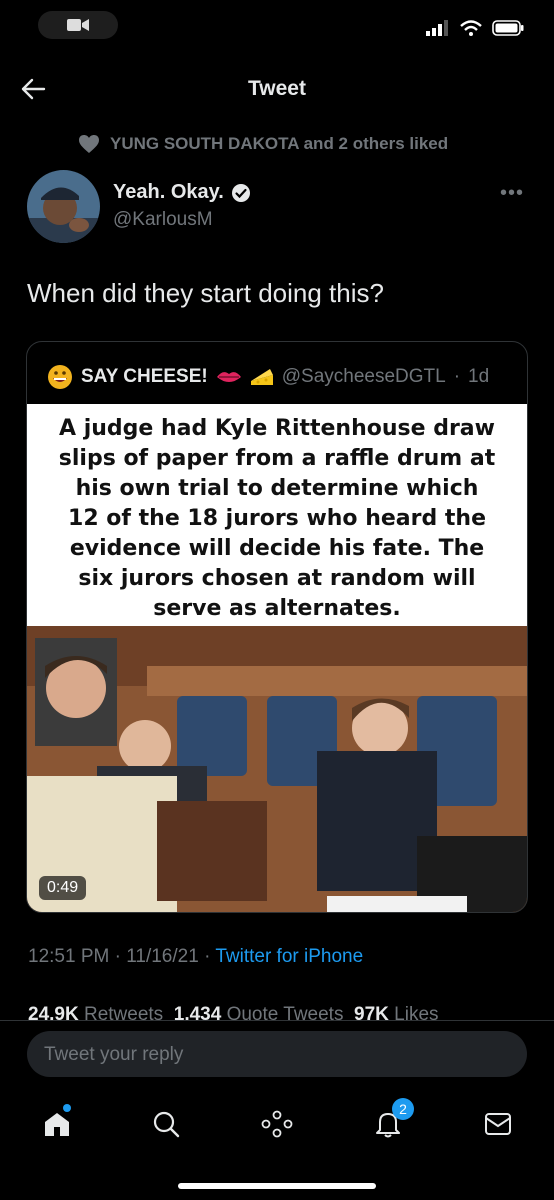  What do you see at coordinates (205, 293) in the screenshot?
I see `tweet-text: When did they start doing this?` at bounding box center [205, 293].